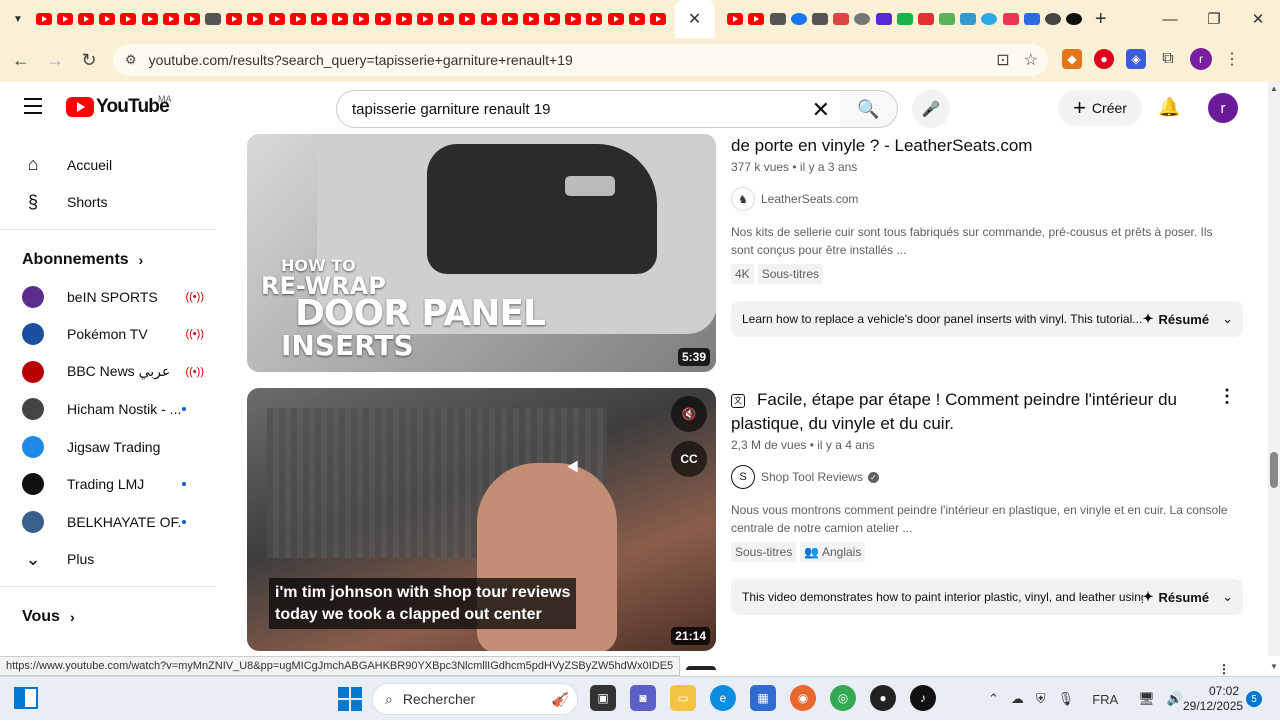  I want to click on scrollbar-thumb, so click(1274, 470).